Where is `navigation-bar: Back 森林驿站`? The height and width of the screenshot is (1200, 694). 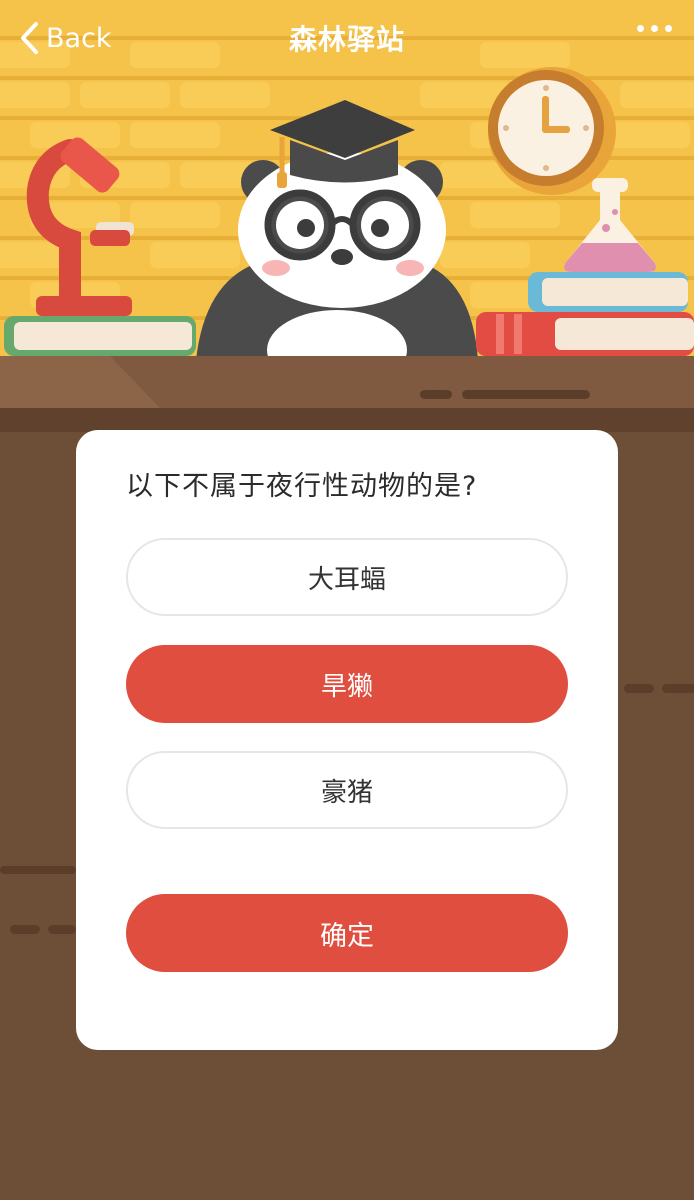
navigation-bar: Back 森林驿站 is located at coordinates (347, 38).